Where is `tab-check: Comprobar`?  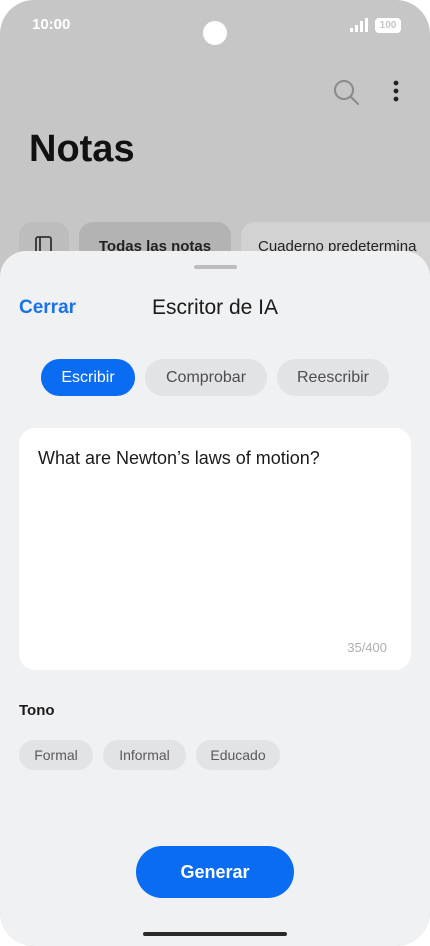
tab-check: Comprobar is located at coordinates (206, 377).